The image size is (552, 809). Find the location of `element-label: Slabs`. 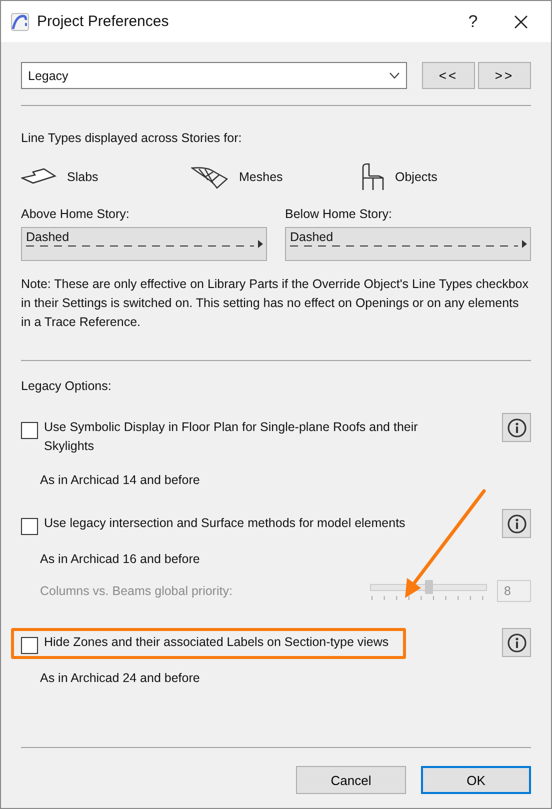

element-label: Slabs is located at coordinates (82, 177).